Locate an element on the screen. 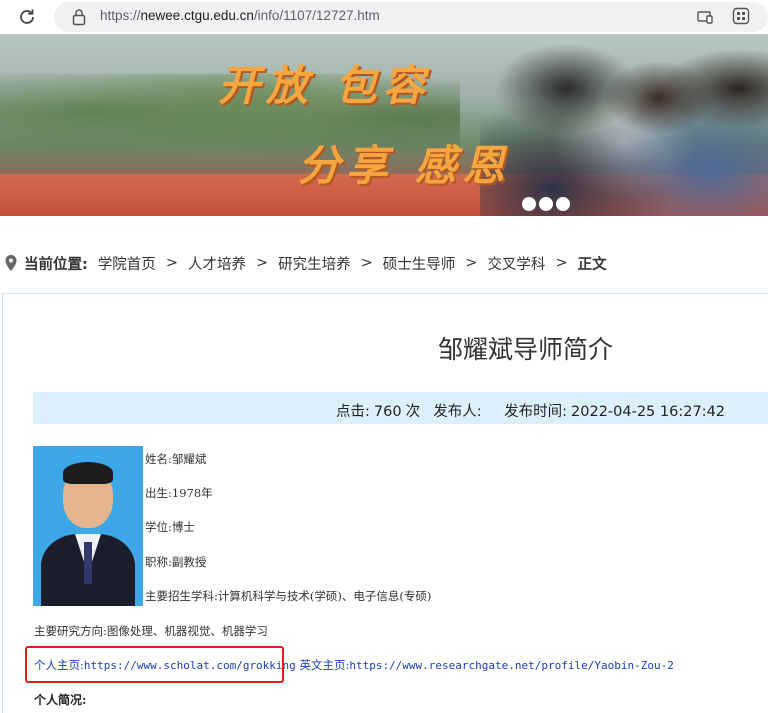  apps-icon is located at coordinates (741, 16).